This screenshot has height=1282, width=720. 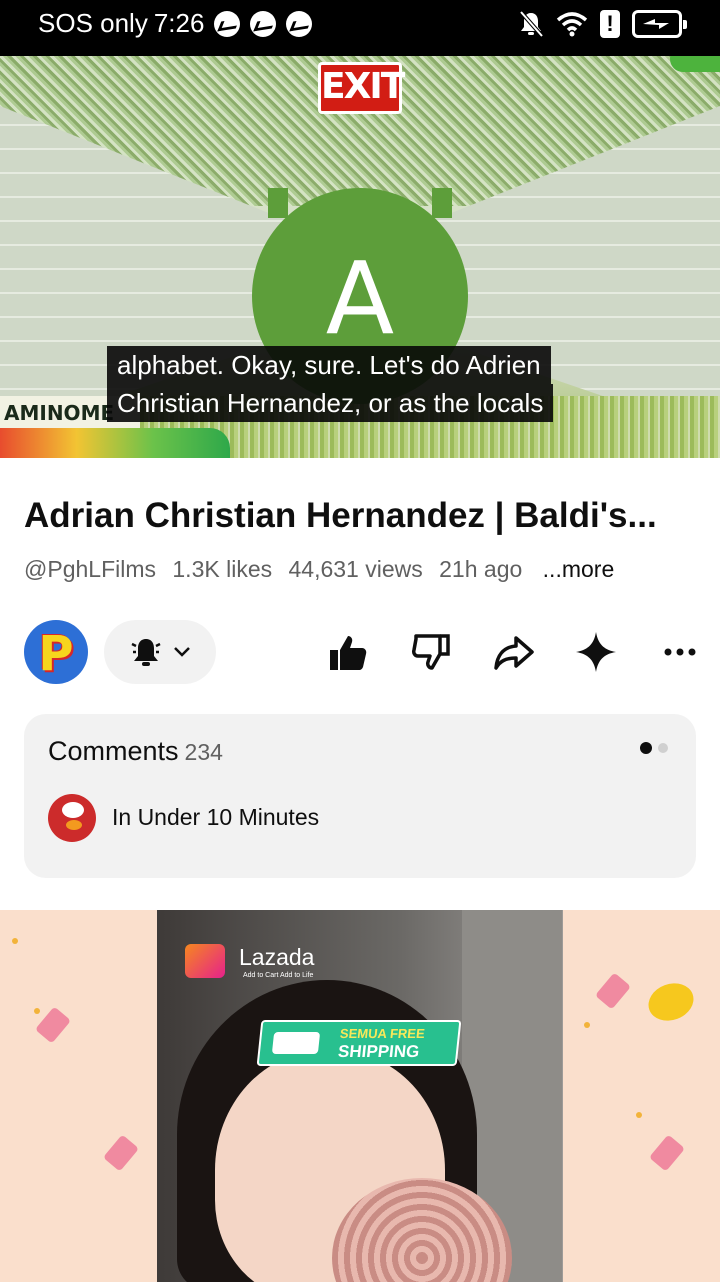 I want to click on subscribe-bell-icon, so click(x=146, y=652).